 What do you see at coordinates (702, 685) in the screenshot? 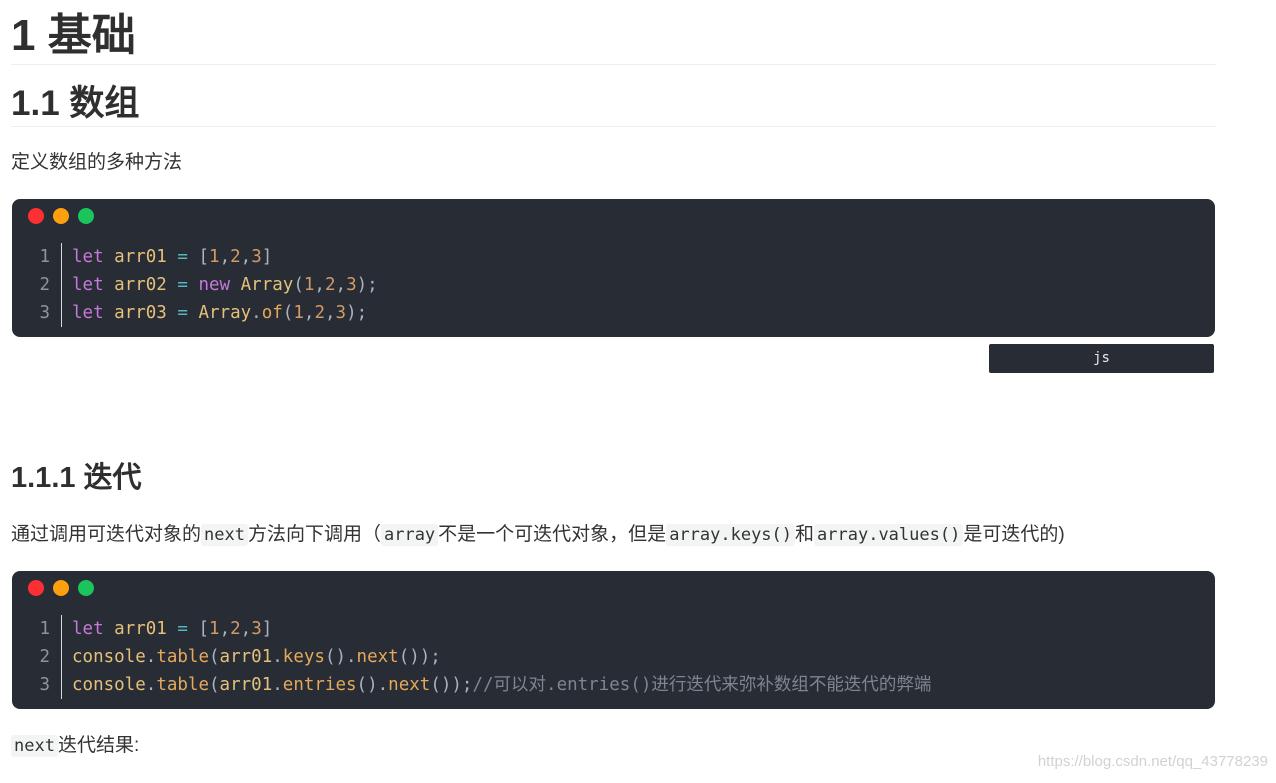
I see `code-token: //可以对.entries()进行迭代来弥补数组不能迭代的弊端` at bounding box center [702, 685].